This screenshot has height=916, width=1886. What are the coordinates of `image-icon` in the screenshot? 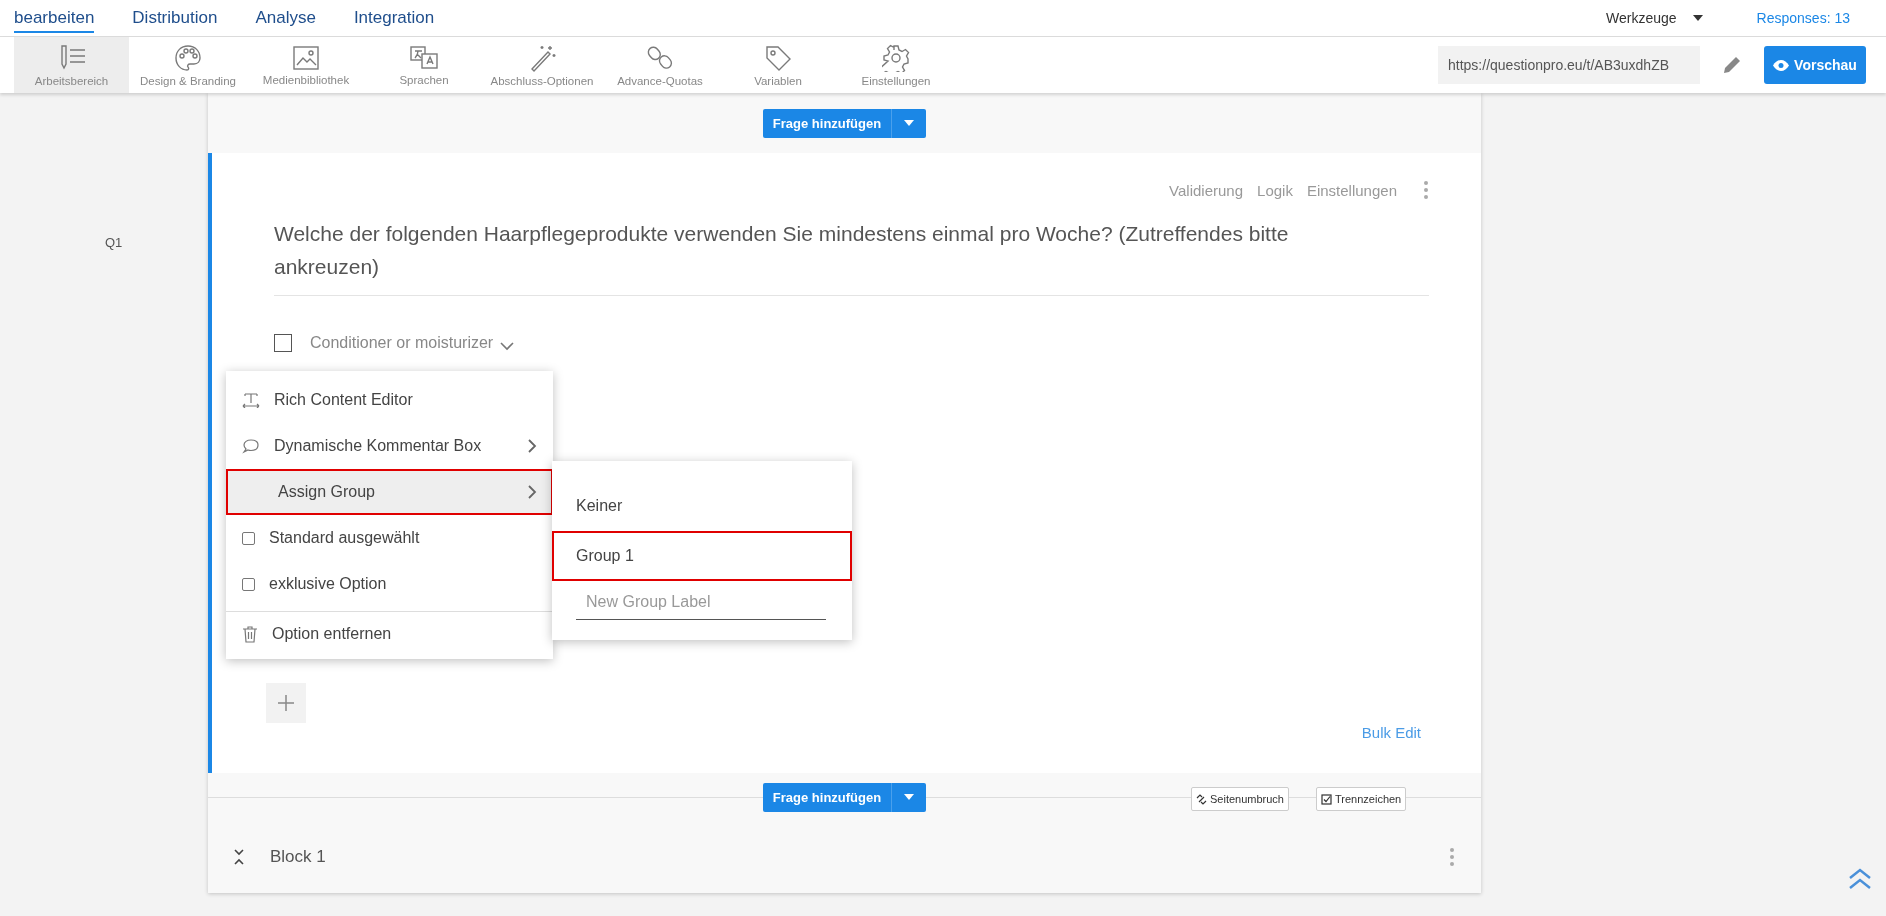 It's located at (306, 57).